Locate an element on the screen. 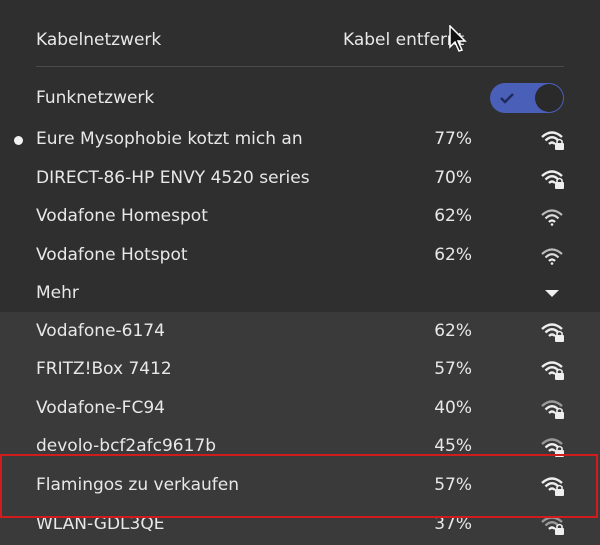 The image size is (600, 545). signal-strength: 40% is located at coordinates (453, 408).